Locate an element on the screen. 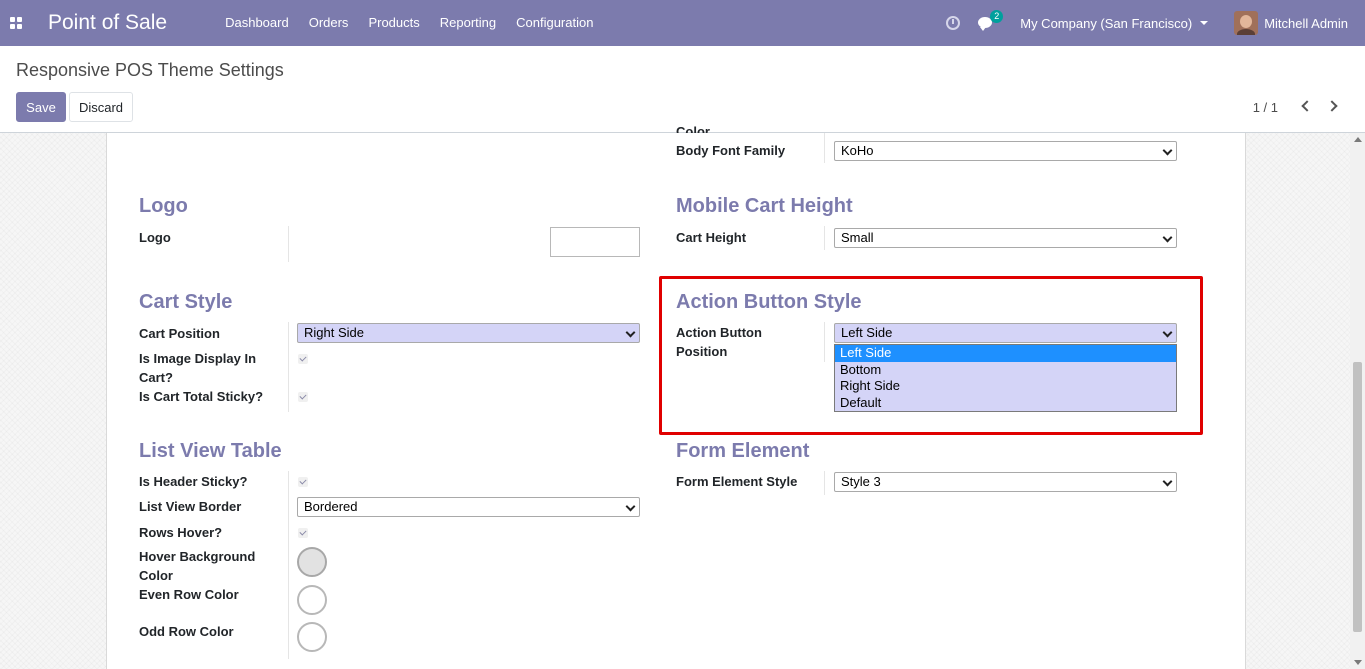  action-button-position-label: Action Button Position is located at coordinates (719, 342).